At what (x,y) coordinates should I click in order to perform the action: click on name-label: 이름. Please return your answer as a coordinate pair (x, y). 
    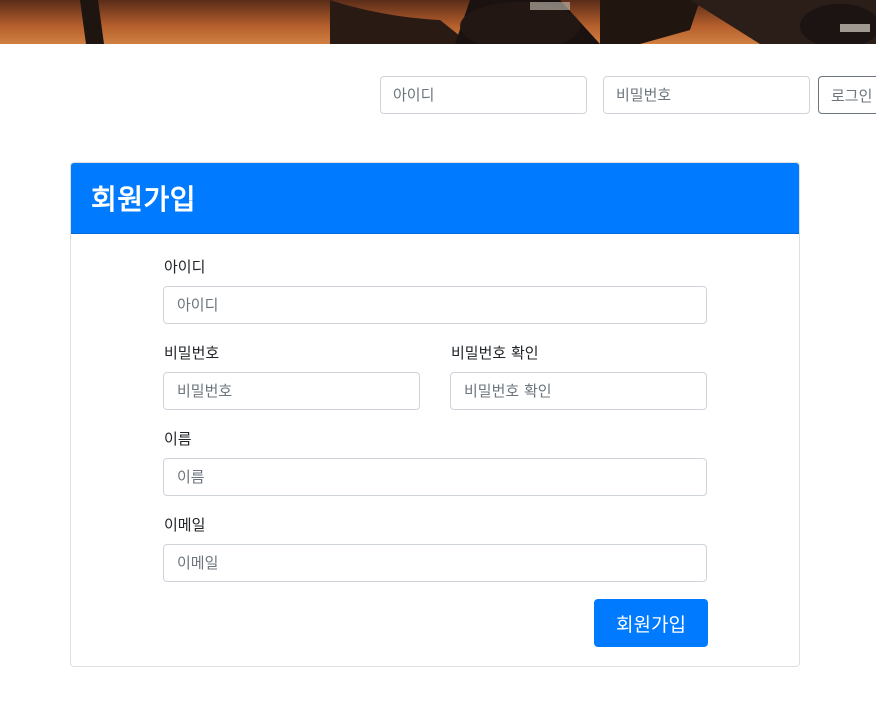
    Looking at the image, I should click on (178, 439).